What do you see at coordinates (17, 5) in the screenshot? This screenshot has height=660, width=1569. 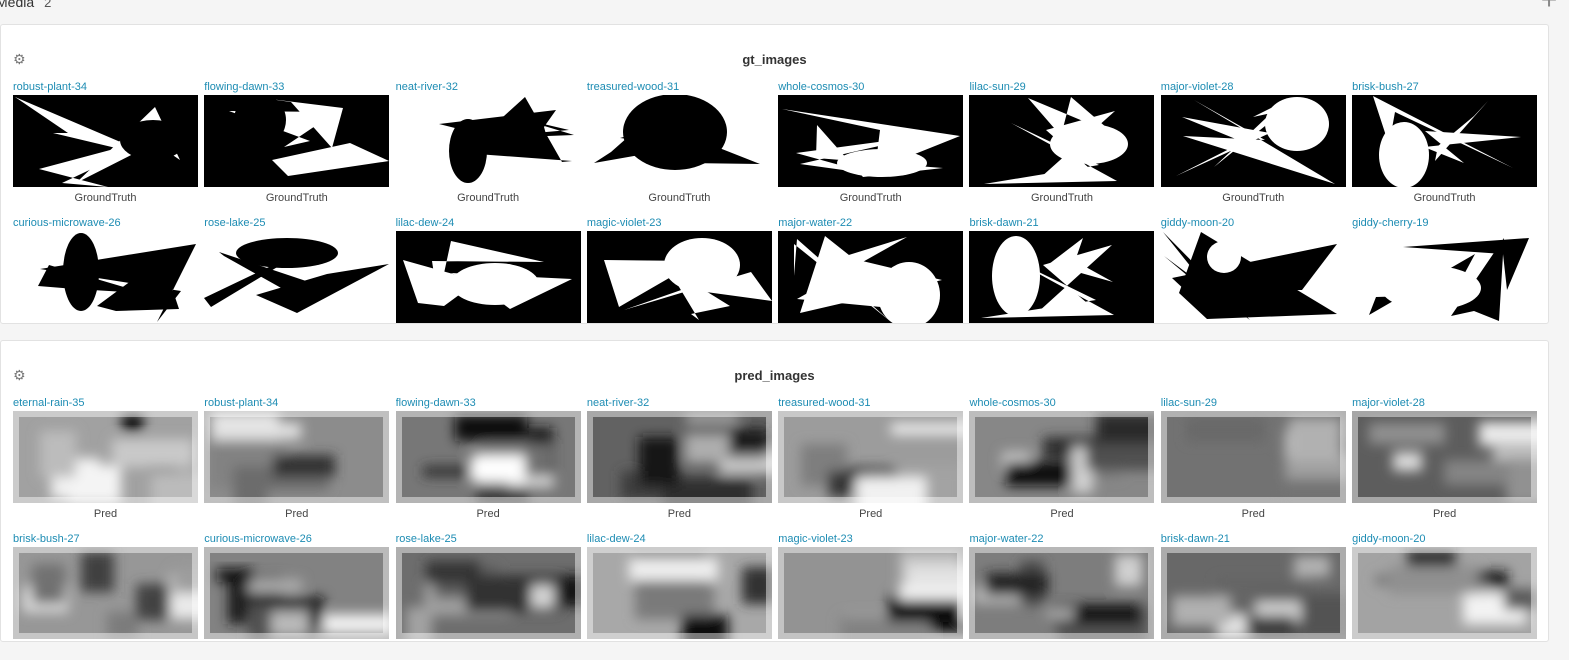 I see `section-title: Media` at bounding box center [17, 5].